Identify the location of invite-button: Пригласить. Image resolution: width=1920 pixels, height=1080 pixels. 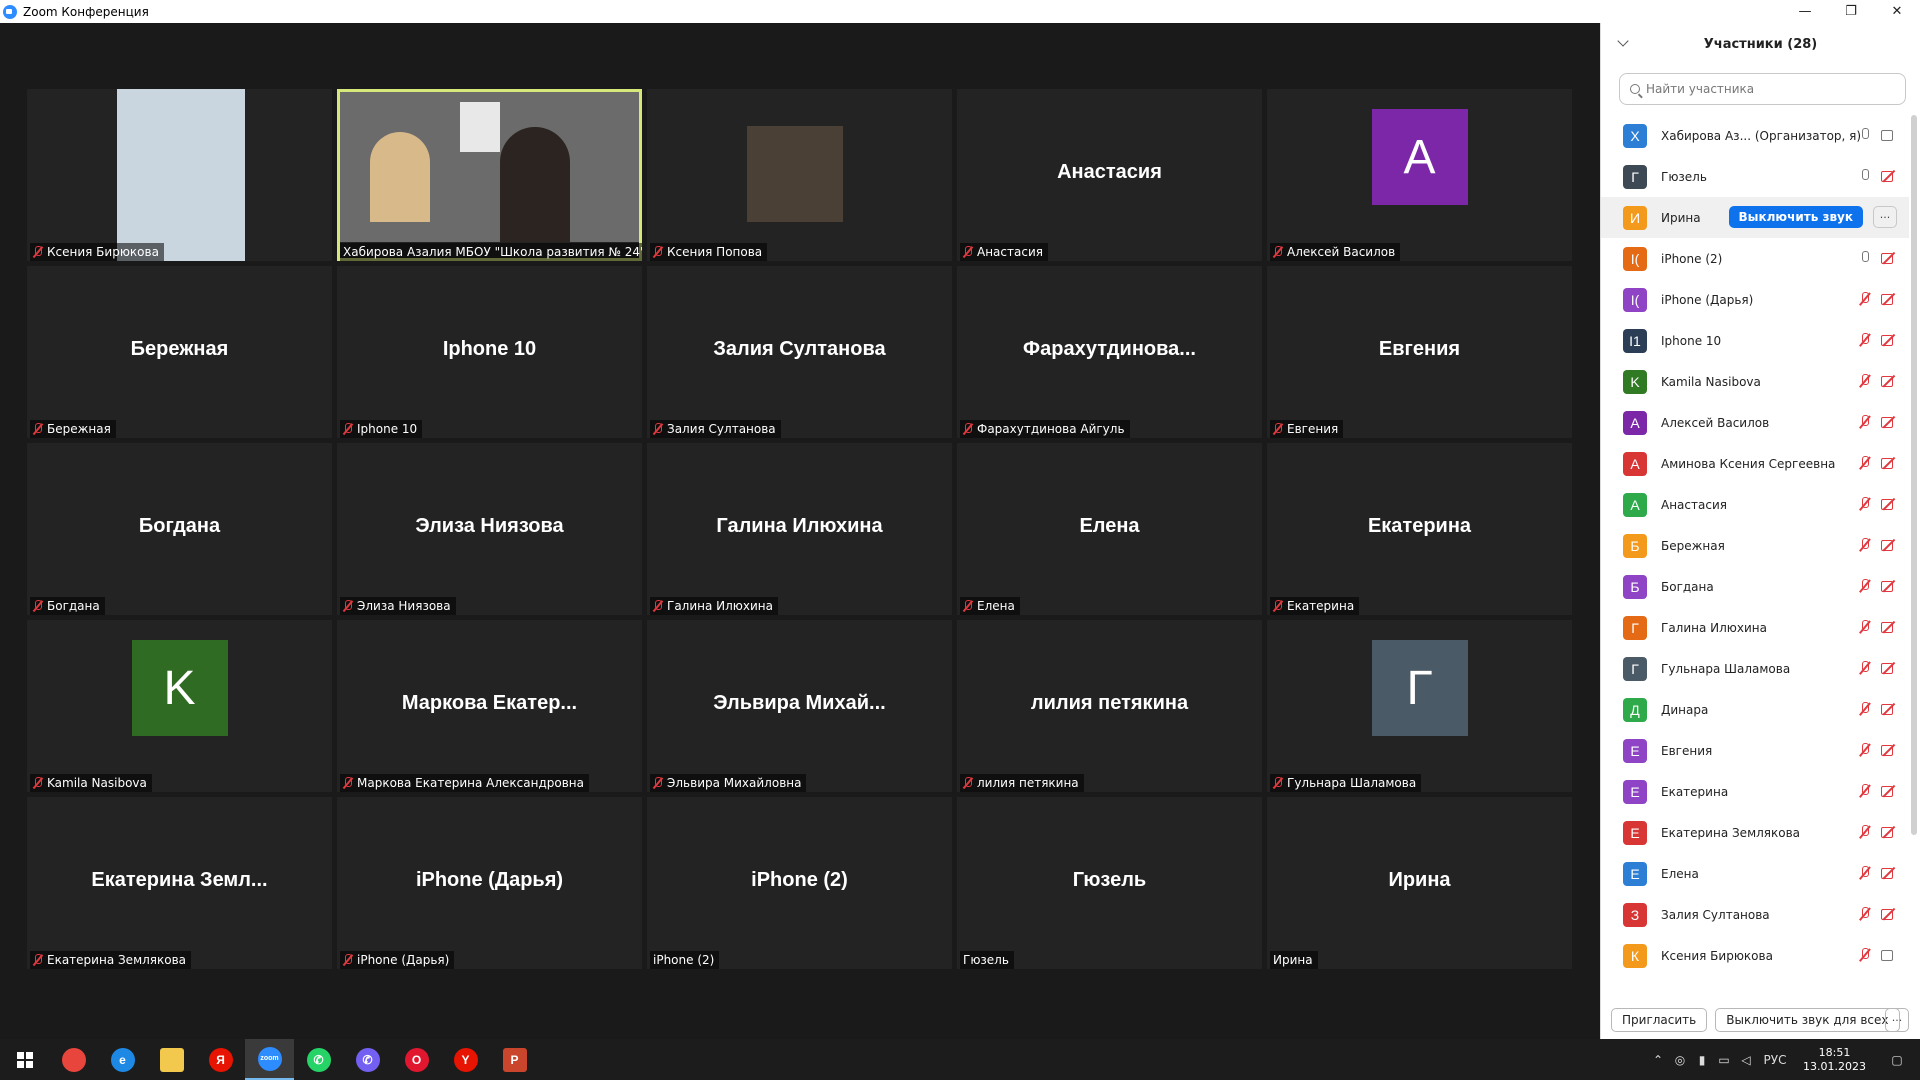
(1659, 1020).